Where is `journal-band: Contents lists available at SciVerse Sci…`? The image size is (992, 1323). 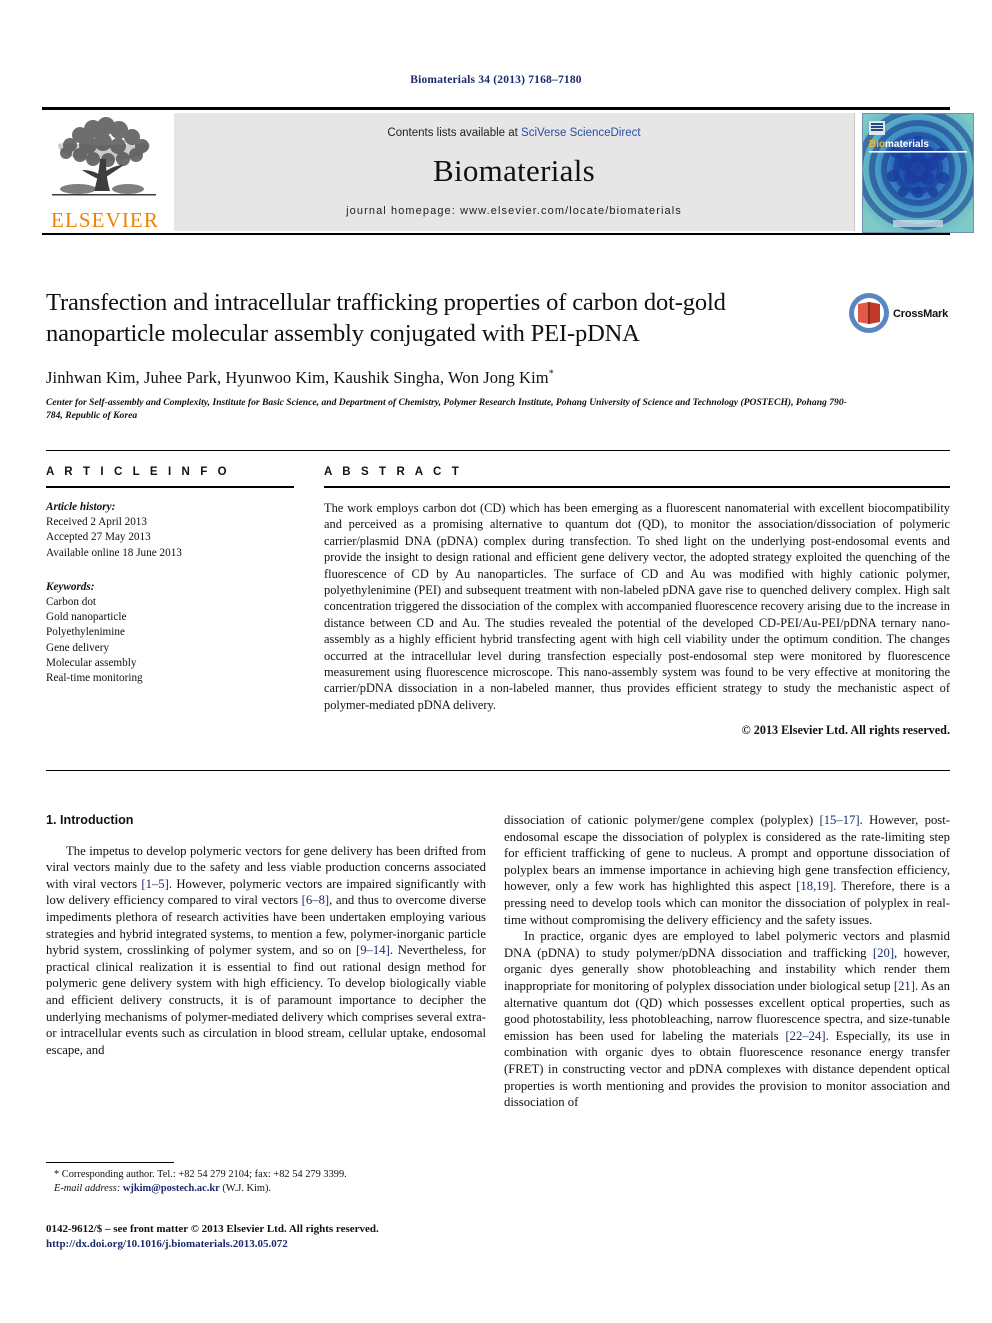 journal-band: Contents lists available at SciVerse Sci… is located at coordinates (514, 172).